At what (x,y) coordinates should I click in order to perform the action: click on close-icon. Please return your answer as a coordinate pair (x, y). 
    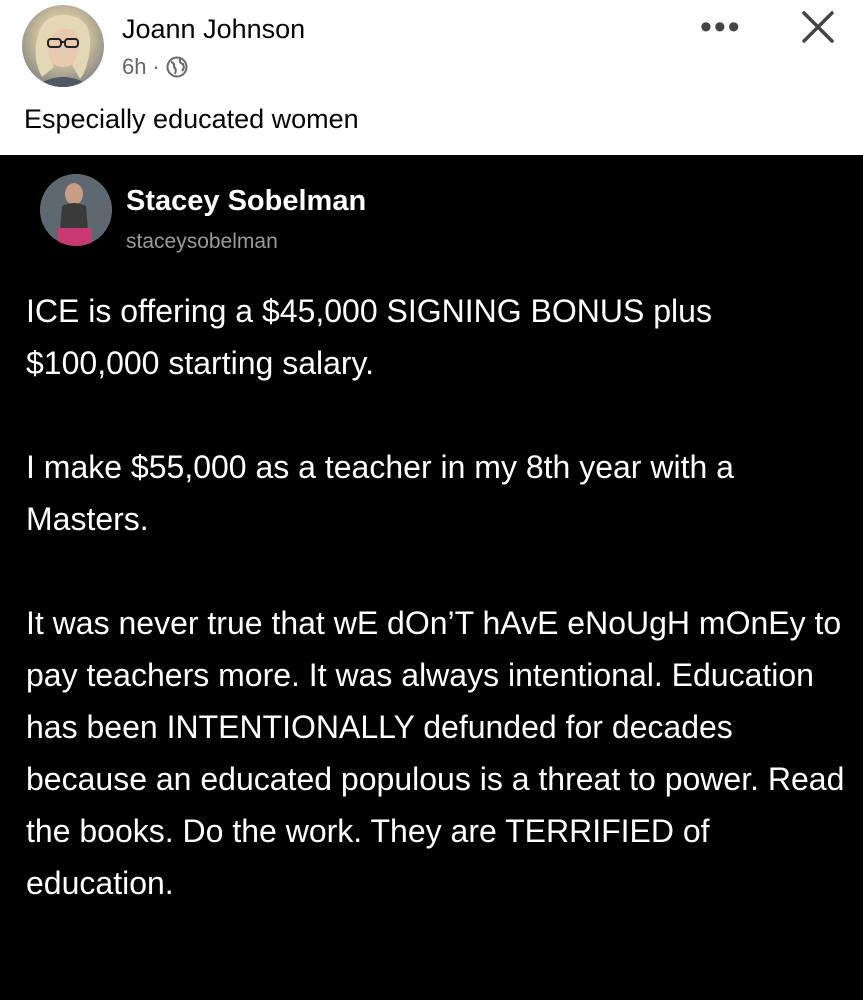
    Looking at the image, I should click on (818, 27).